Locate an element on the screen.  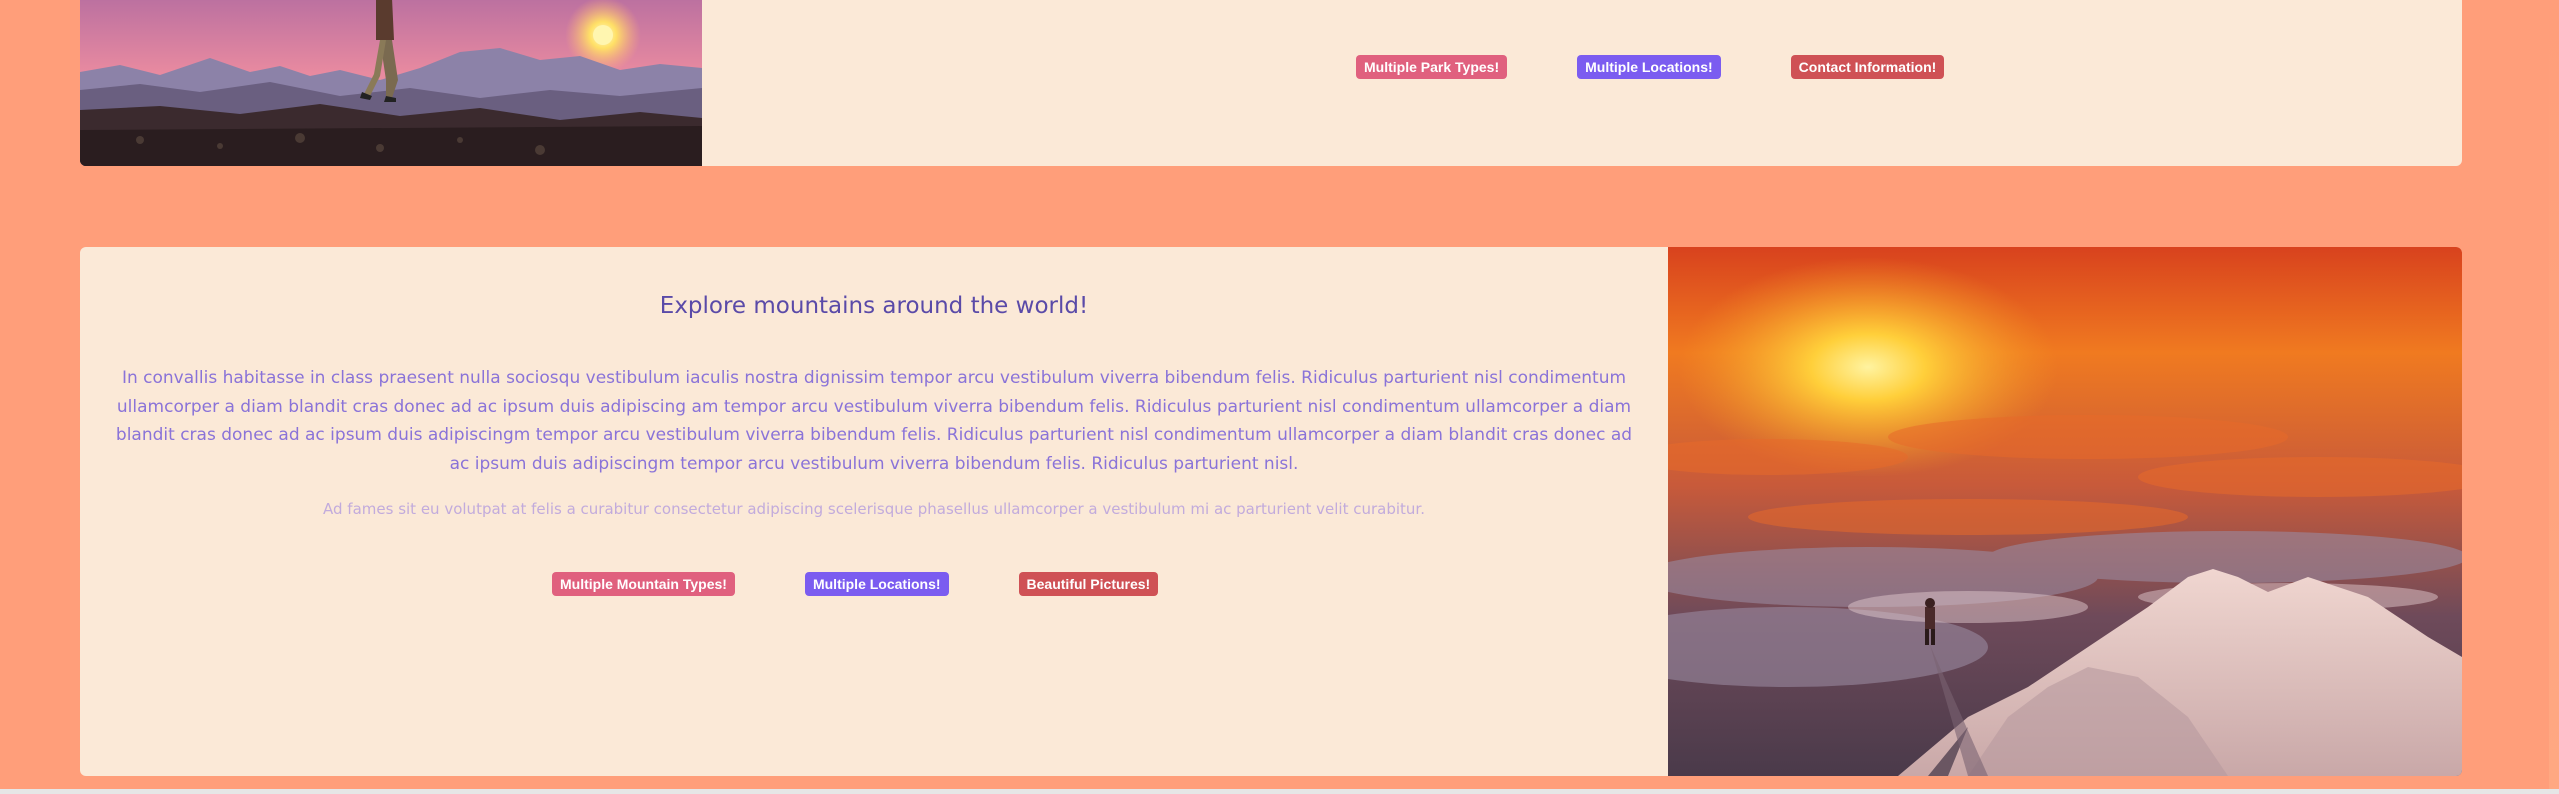
multiple-mountain-types-badge: Multiple Mountain Types! is located at coordinates (643, 584).